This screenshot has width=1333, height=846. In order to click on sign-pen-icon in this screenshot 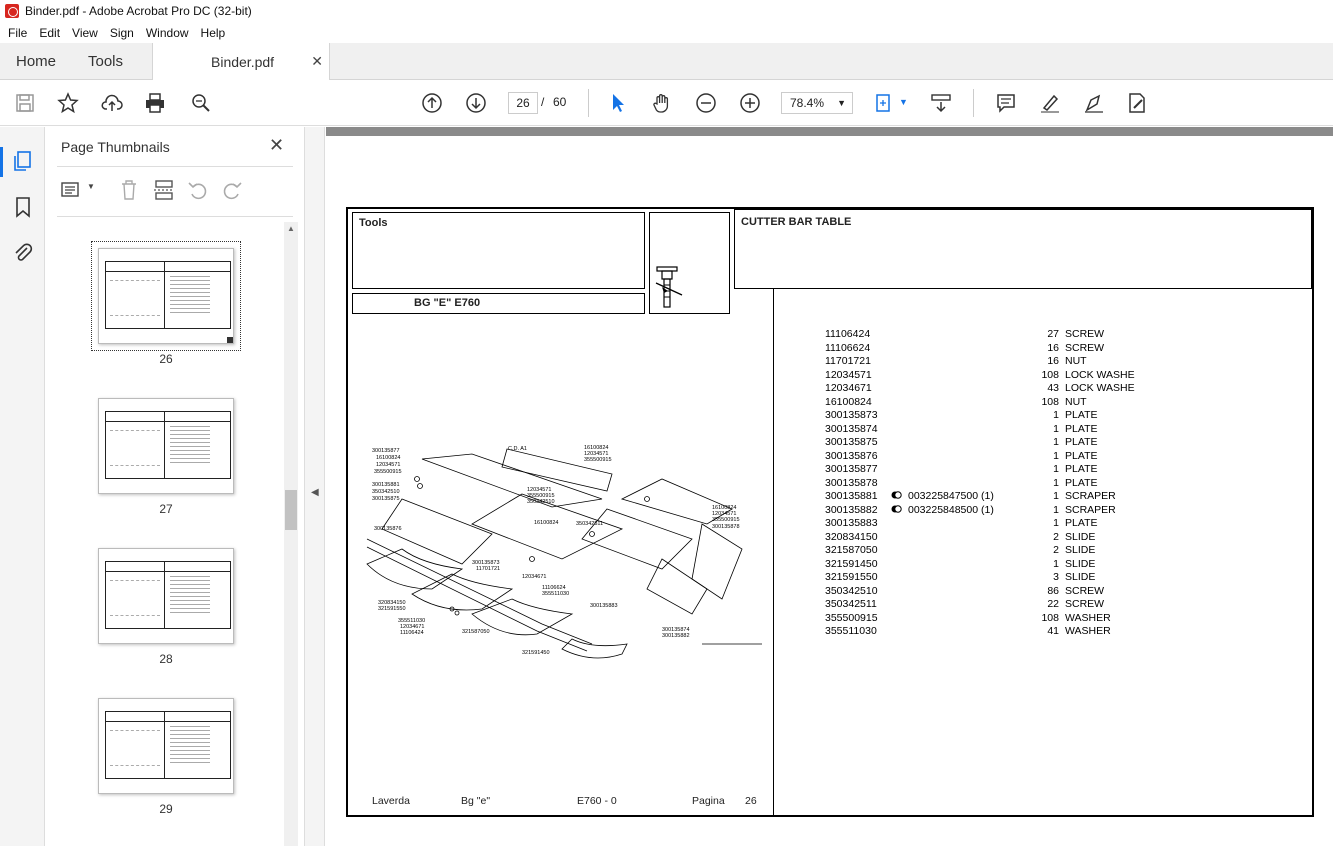, I will do `click(1094, 103)`.